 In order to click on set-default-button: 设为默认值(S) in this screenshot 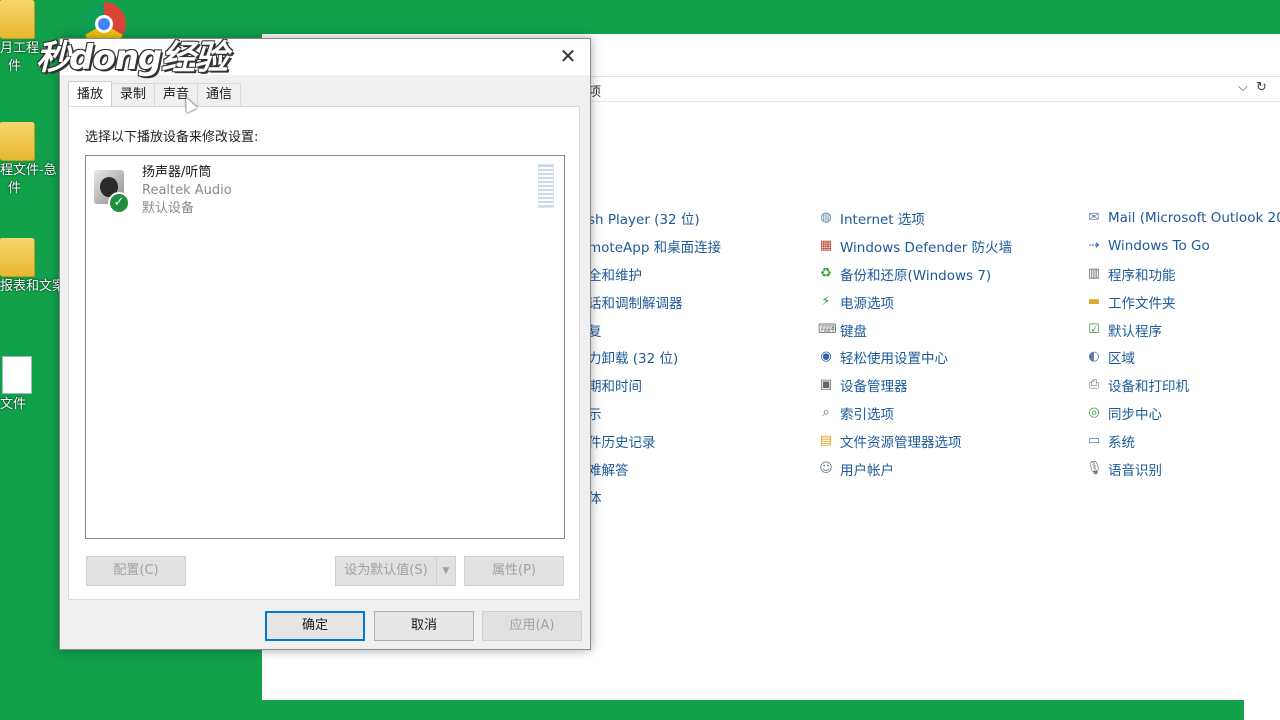, I will do `click(386, 571)`.